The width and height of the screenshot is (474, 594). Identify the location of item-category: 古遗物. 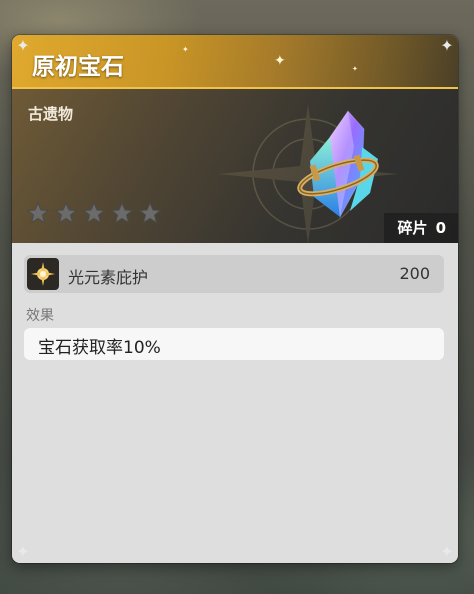
(51, 114).